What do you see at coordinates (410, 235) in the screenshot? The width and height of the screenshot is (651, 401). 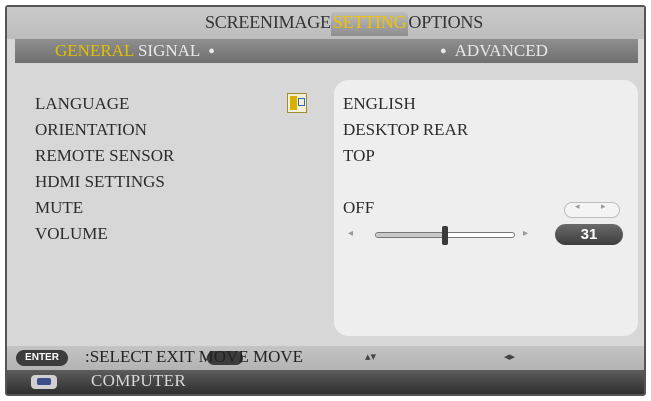 I see `volume-slider-fill` at bounding box center [410, 235].